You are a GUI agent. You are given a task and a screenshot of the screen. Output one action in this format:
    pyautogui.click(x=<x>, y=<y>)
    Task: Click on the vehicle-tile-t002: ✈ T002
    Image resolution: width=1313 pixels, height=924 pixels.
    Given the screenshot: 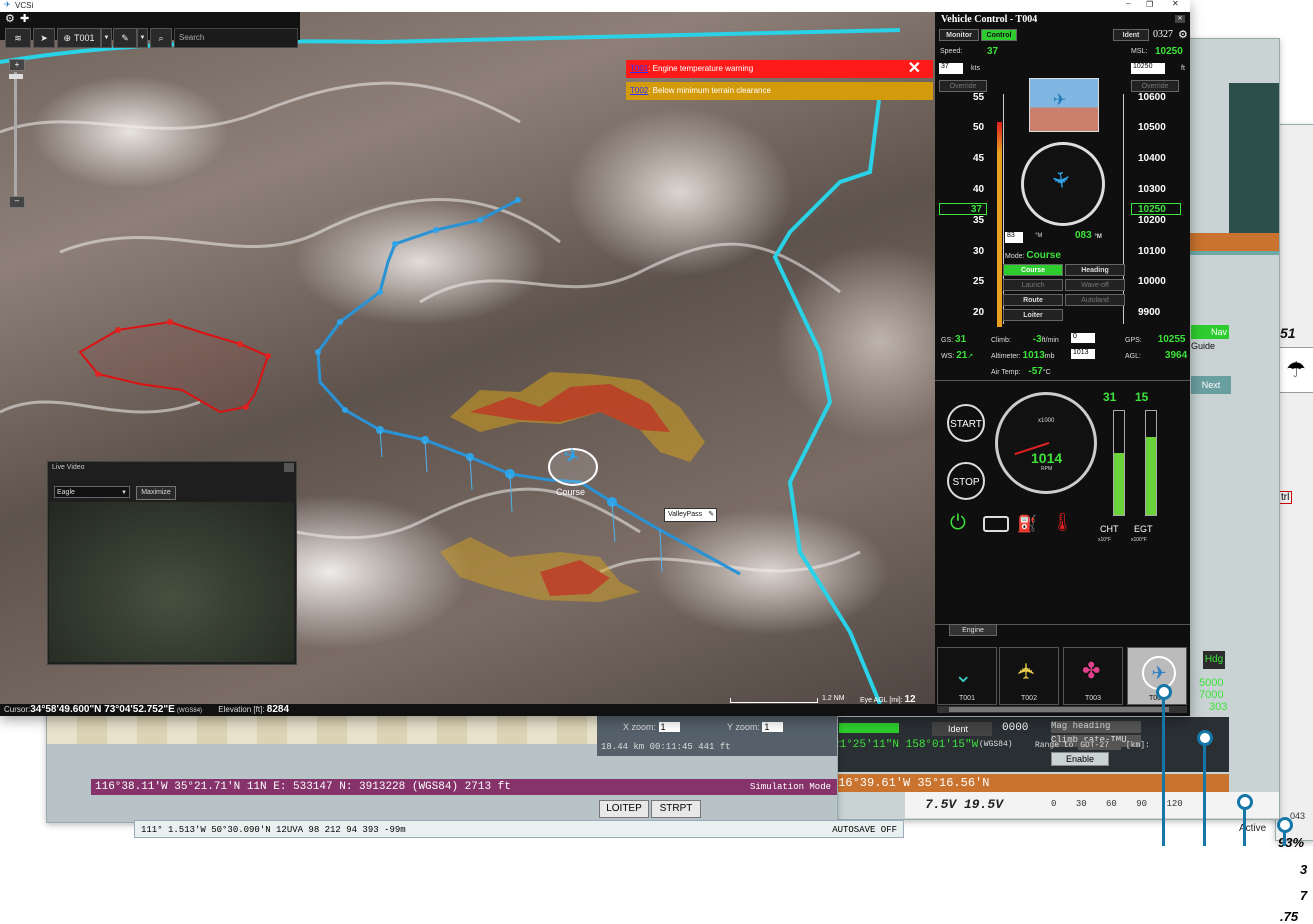 What is the action you would take?
    pyautogui.click(x=1029, y=676)
    